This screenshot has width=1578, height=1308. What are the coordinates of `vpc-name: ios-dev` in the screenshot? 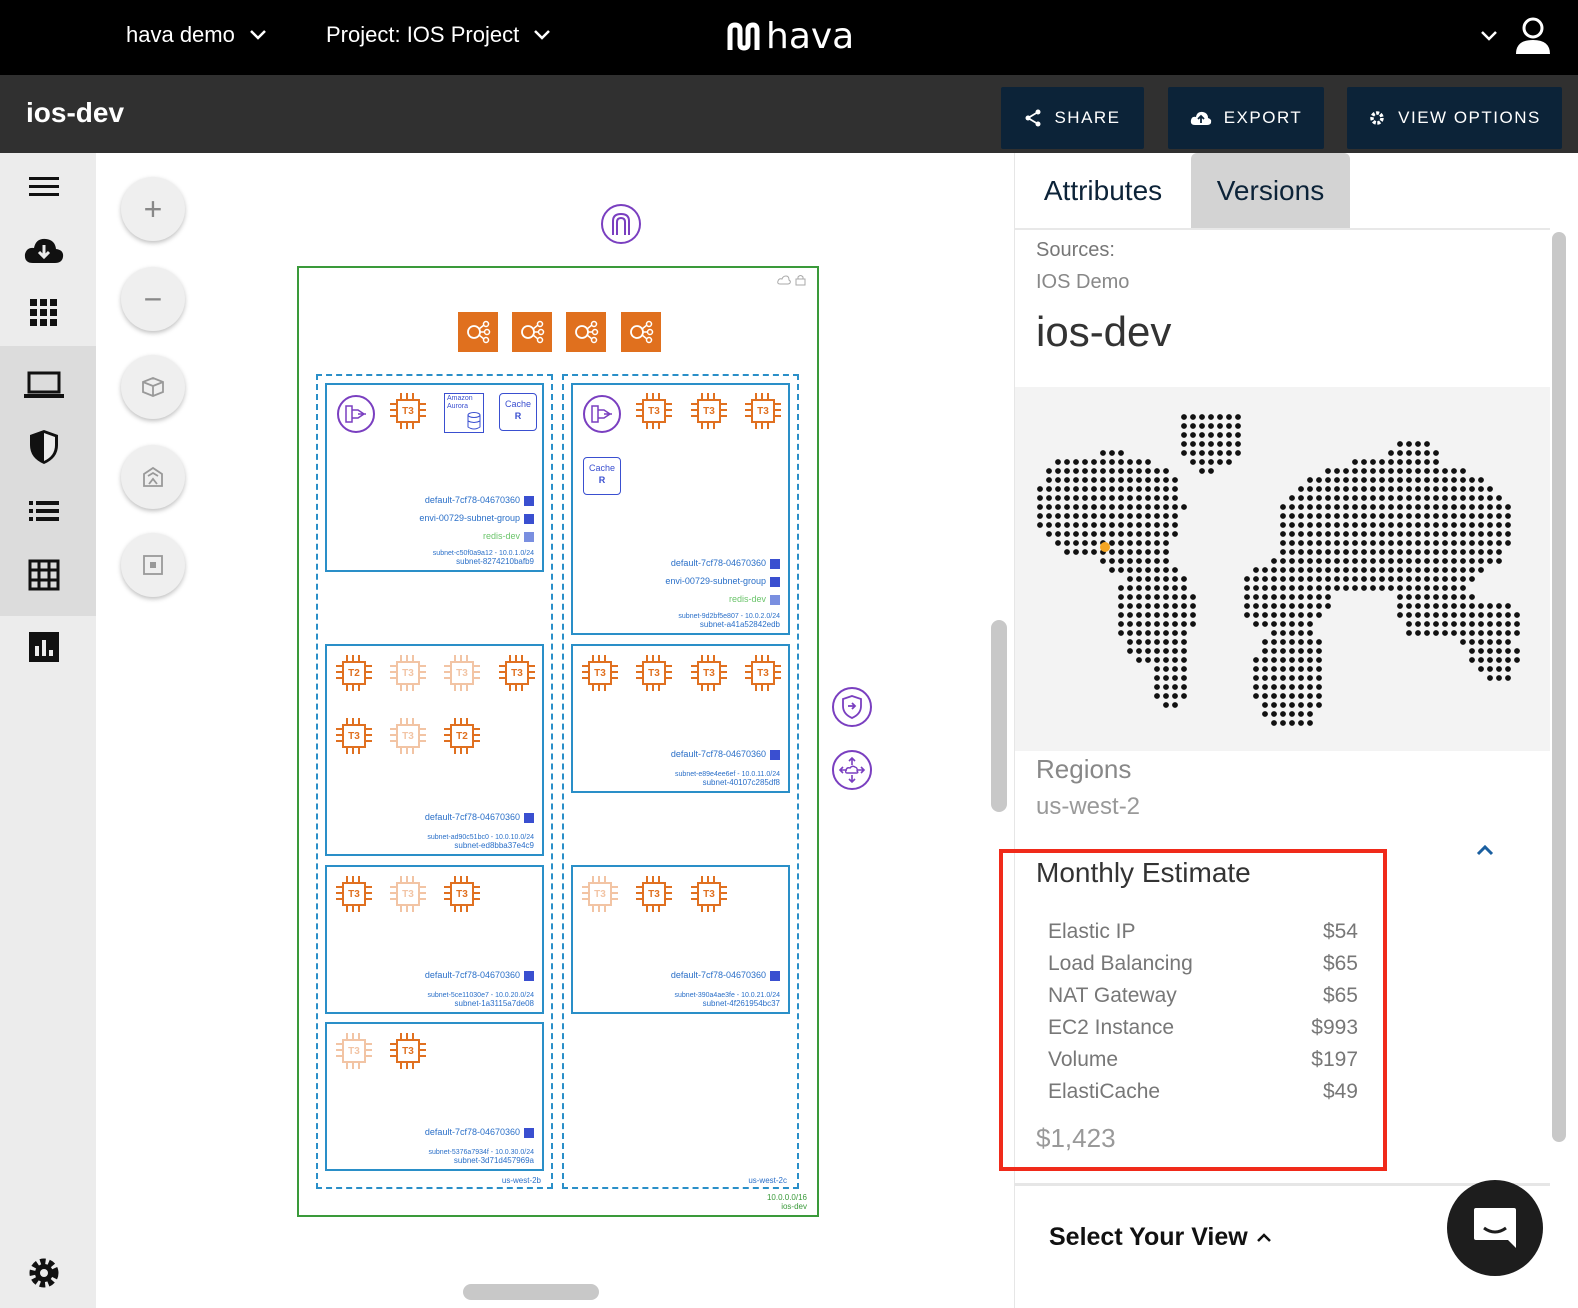 It's located at (794, 1206).